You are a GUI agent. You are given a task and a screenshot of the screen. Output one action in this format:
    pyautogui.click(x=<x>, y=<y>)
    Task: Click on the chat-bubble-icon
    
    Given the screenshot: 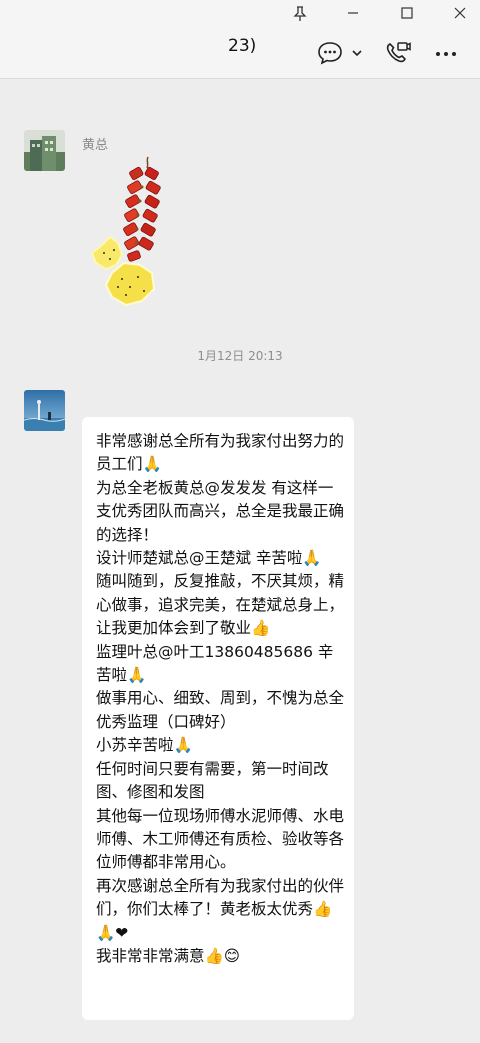 What is the action you would take?
    pyautogui.click(x=330, y=53)
    